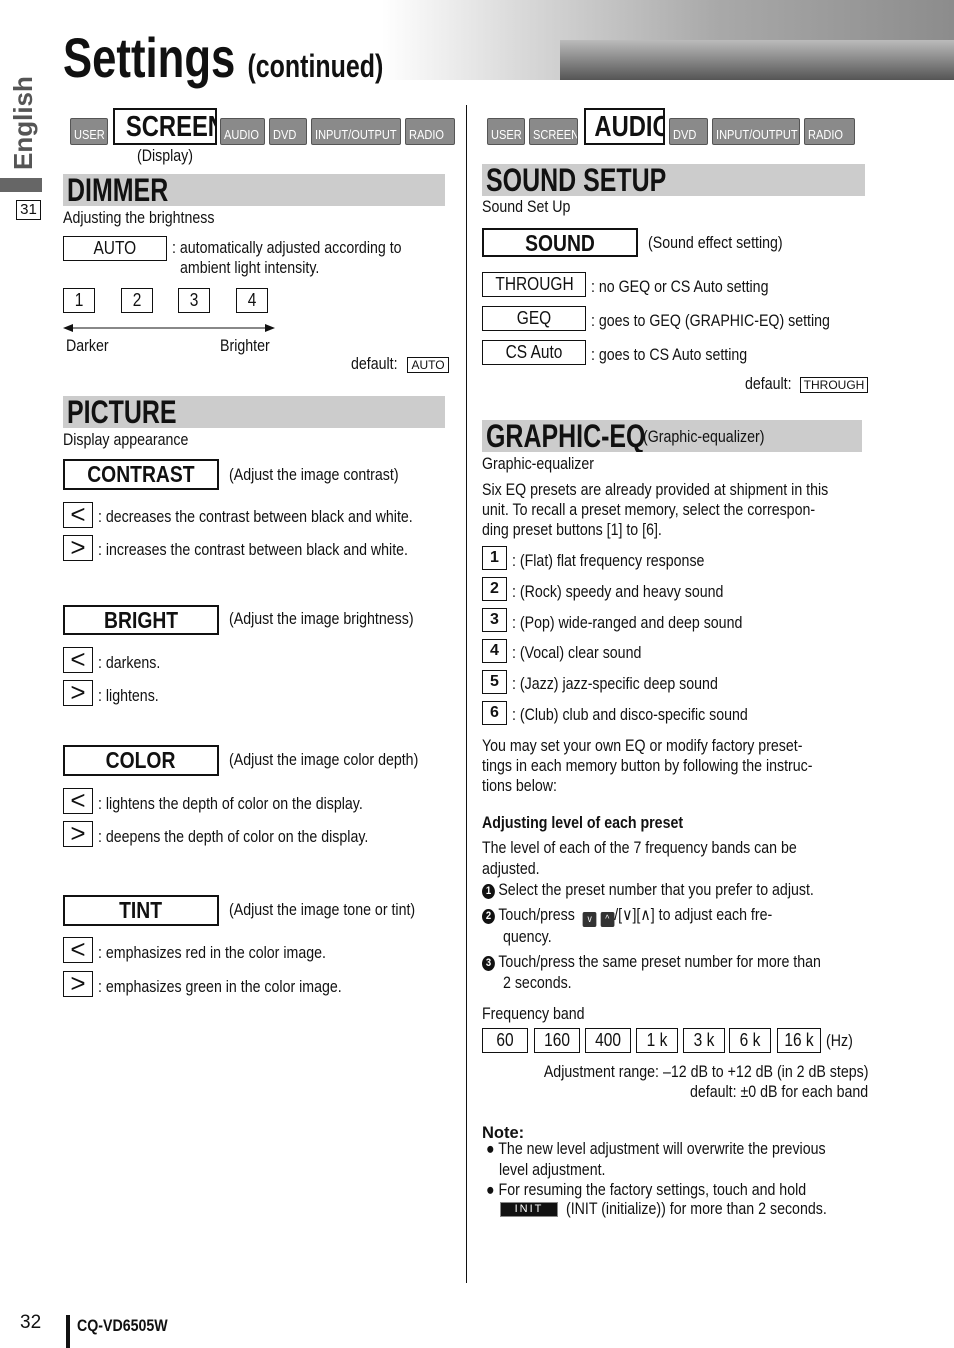 This screenshot has width=954, height=1348. Describe the element at coordinates (122, 1326) in the screenshot. I see `model-number: CQ-VD6505W` at that location.